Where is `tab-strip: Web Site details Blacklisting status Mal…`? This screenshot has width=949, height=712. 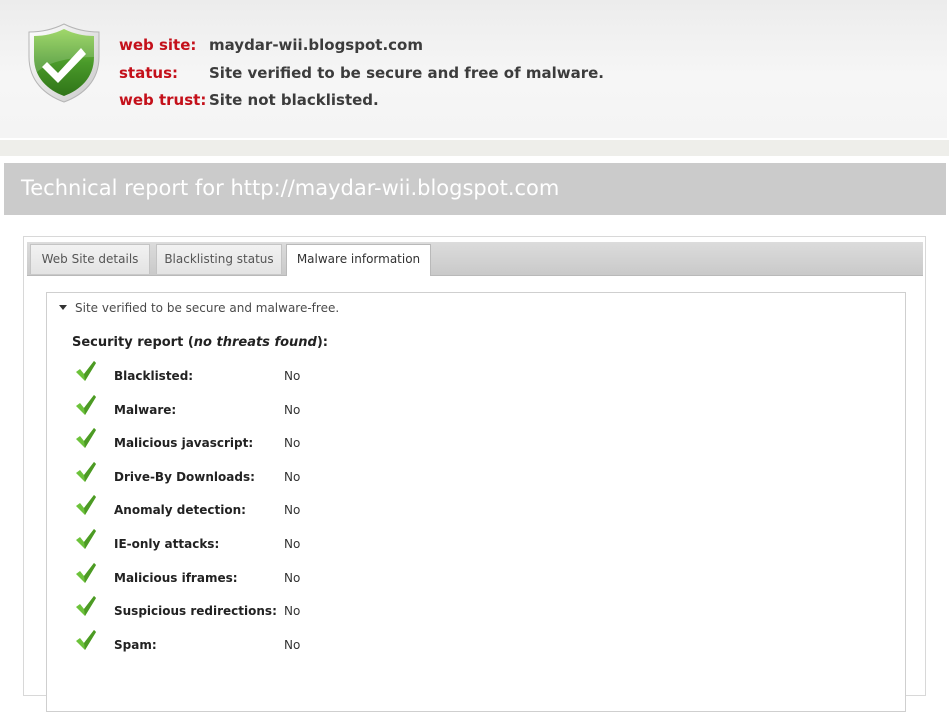
tab-strip: Web Site details Blacklisting status Mal… is located at coordinates (475, 259).